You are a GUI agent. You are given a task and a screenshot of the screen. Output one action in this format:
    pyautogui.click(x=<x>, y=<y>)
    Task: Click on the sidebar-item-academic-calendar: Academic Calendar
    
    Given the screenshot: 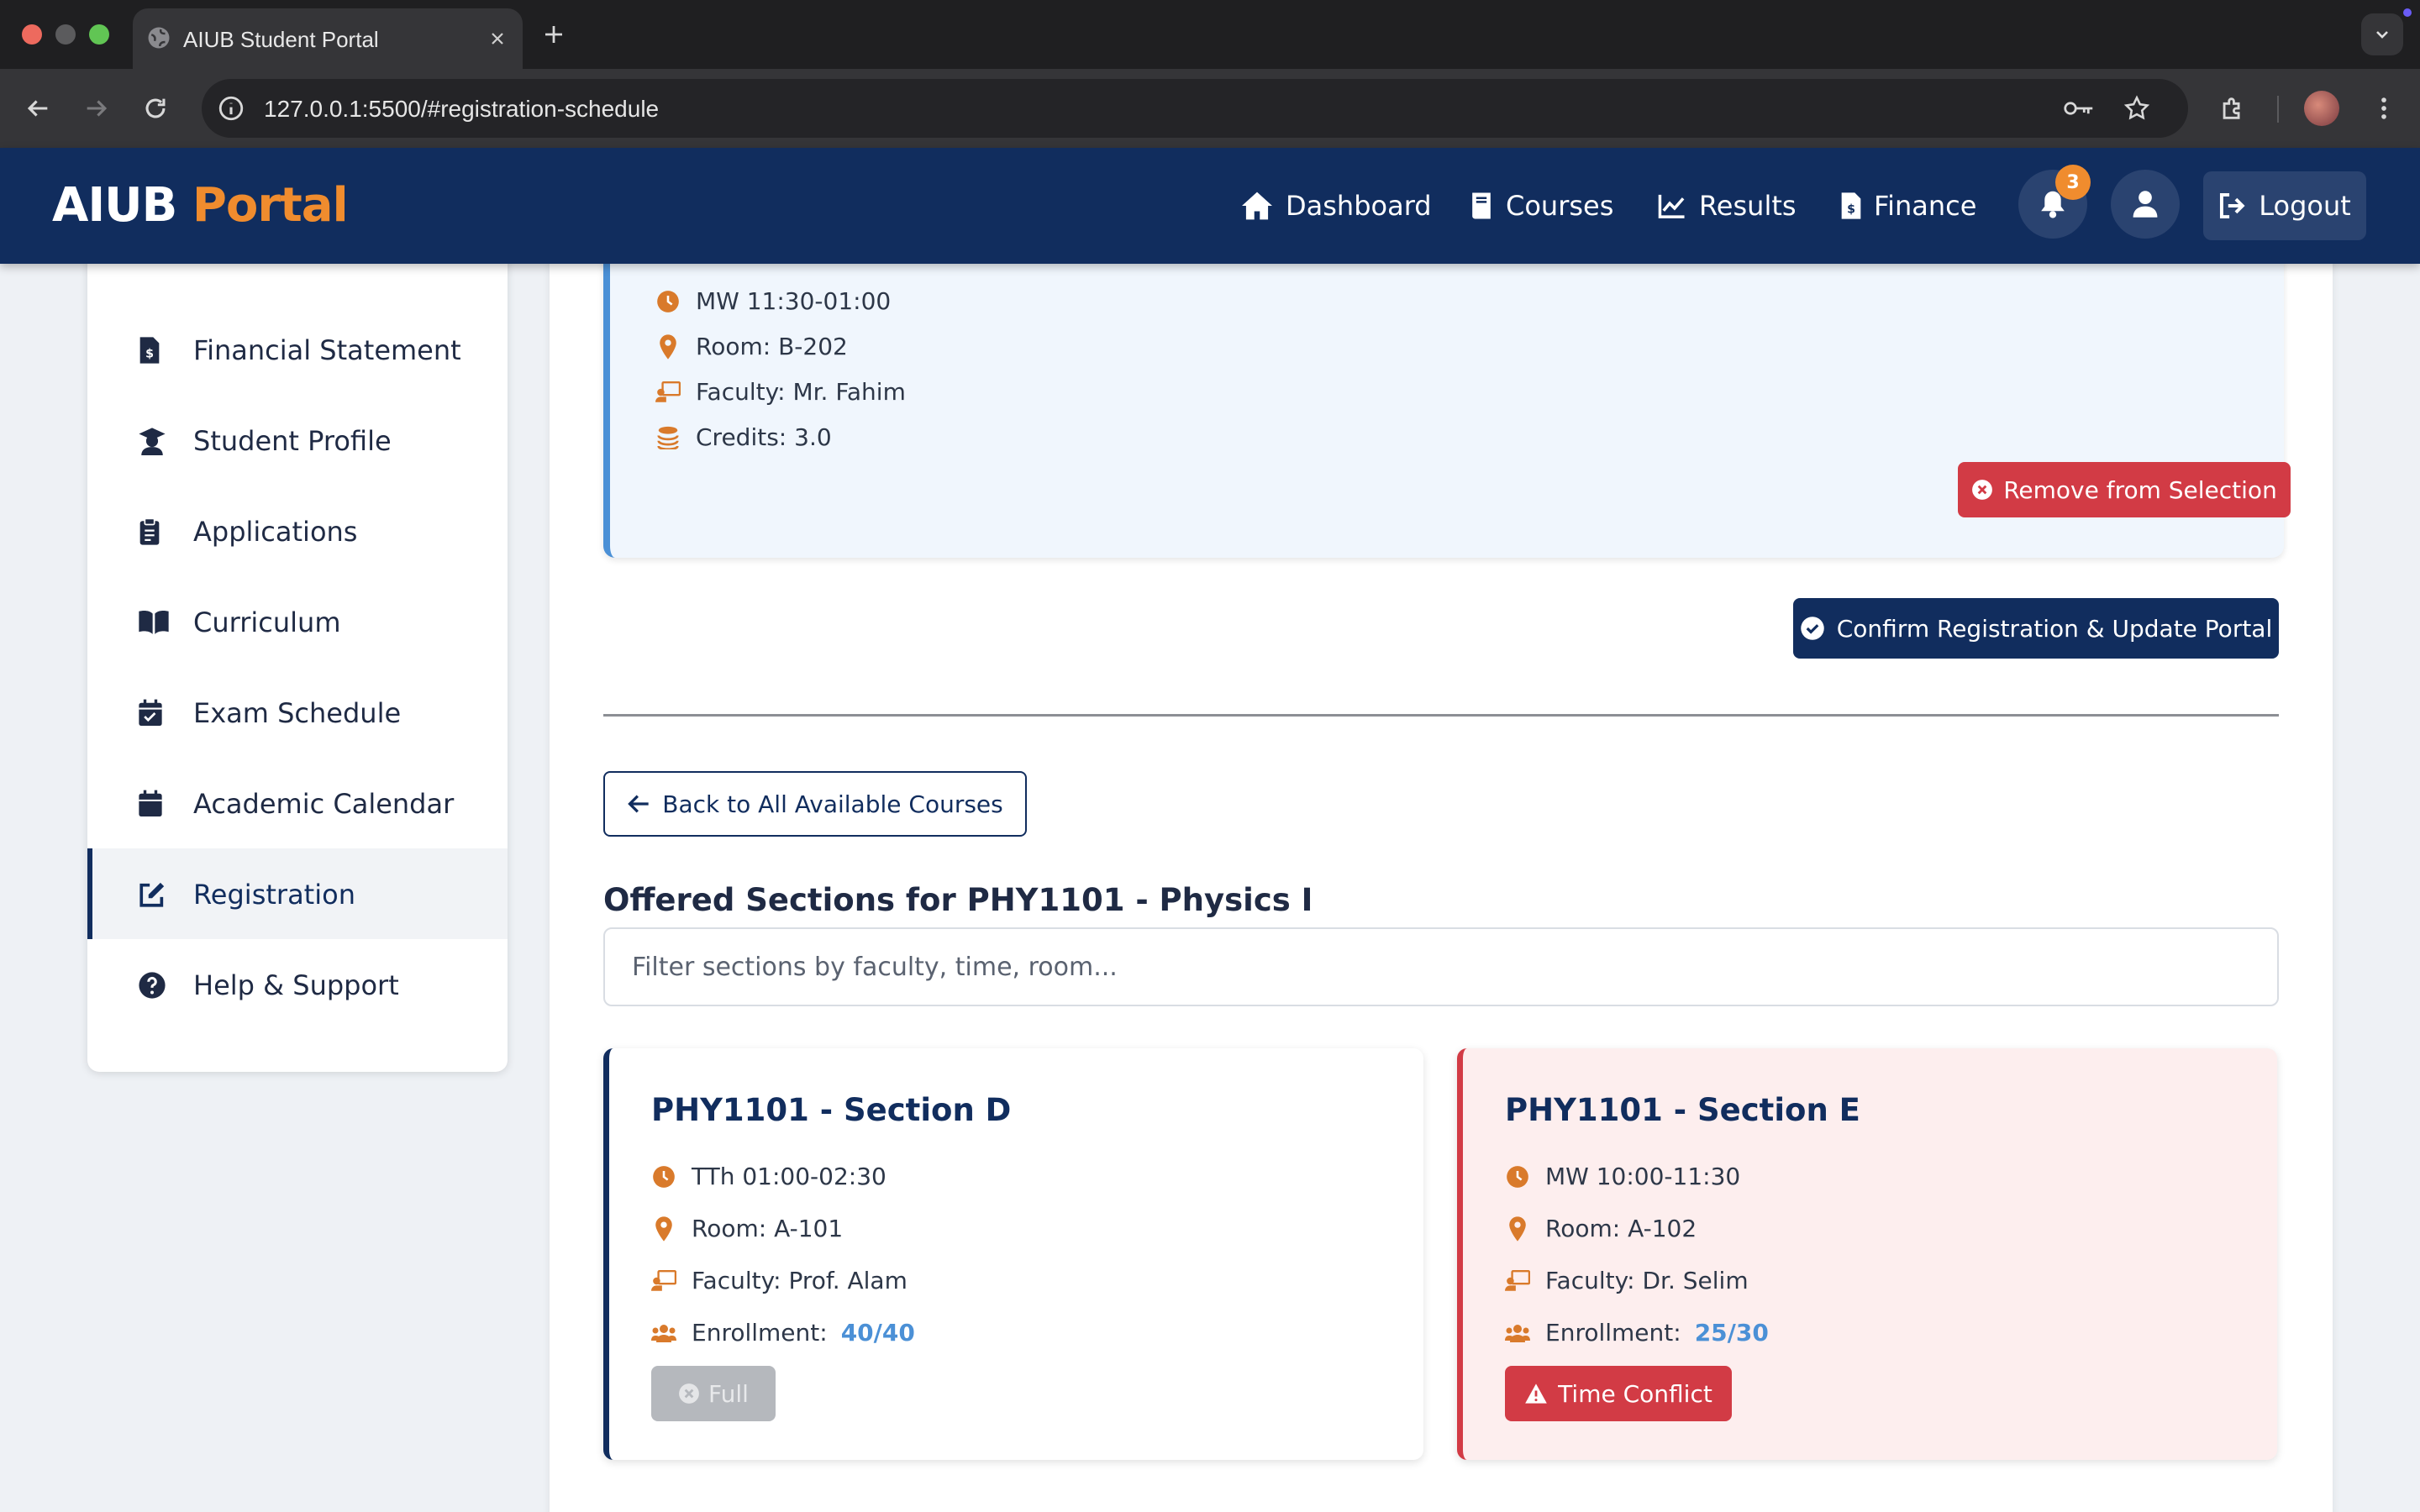 What is the action you would take?
    pyautogui.click(x=298, y=803)
    